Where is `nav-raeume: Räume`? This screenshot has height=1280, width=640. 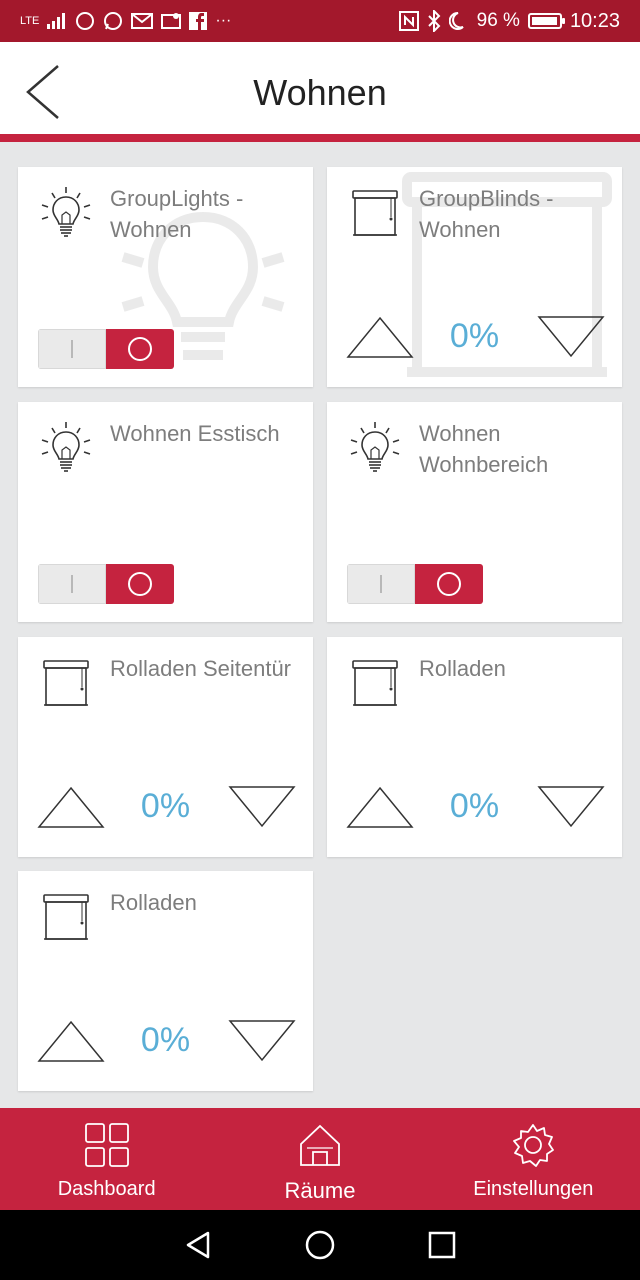 nav-raeume: Räume is located at coordinates (319, 1159).